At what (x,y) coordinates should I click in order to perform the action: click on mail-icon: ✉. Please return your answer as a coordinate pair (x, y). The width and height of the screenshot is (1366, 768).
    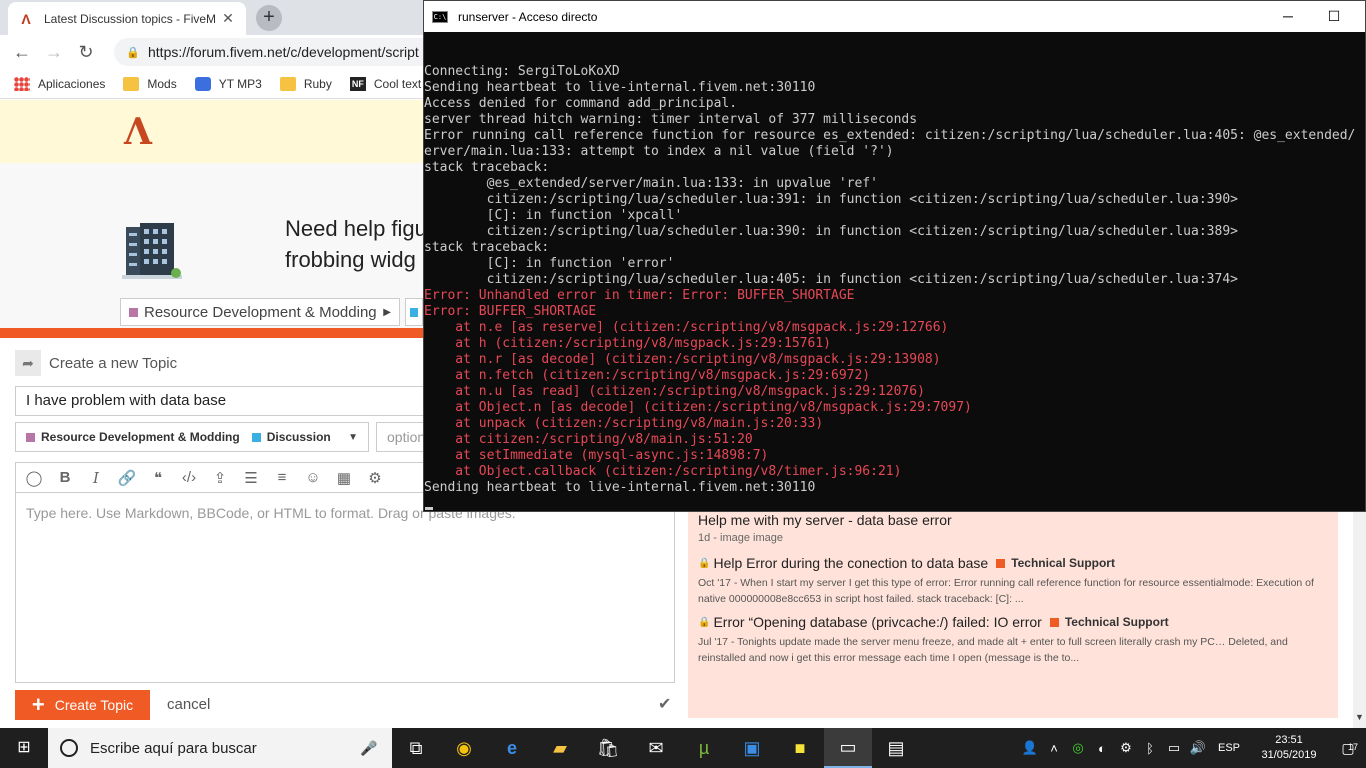
    Looking at the image, I should click on (656, 748).